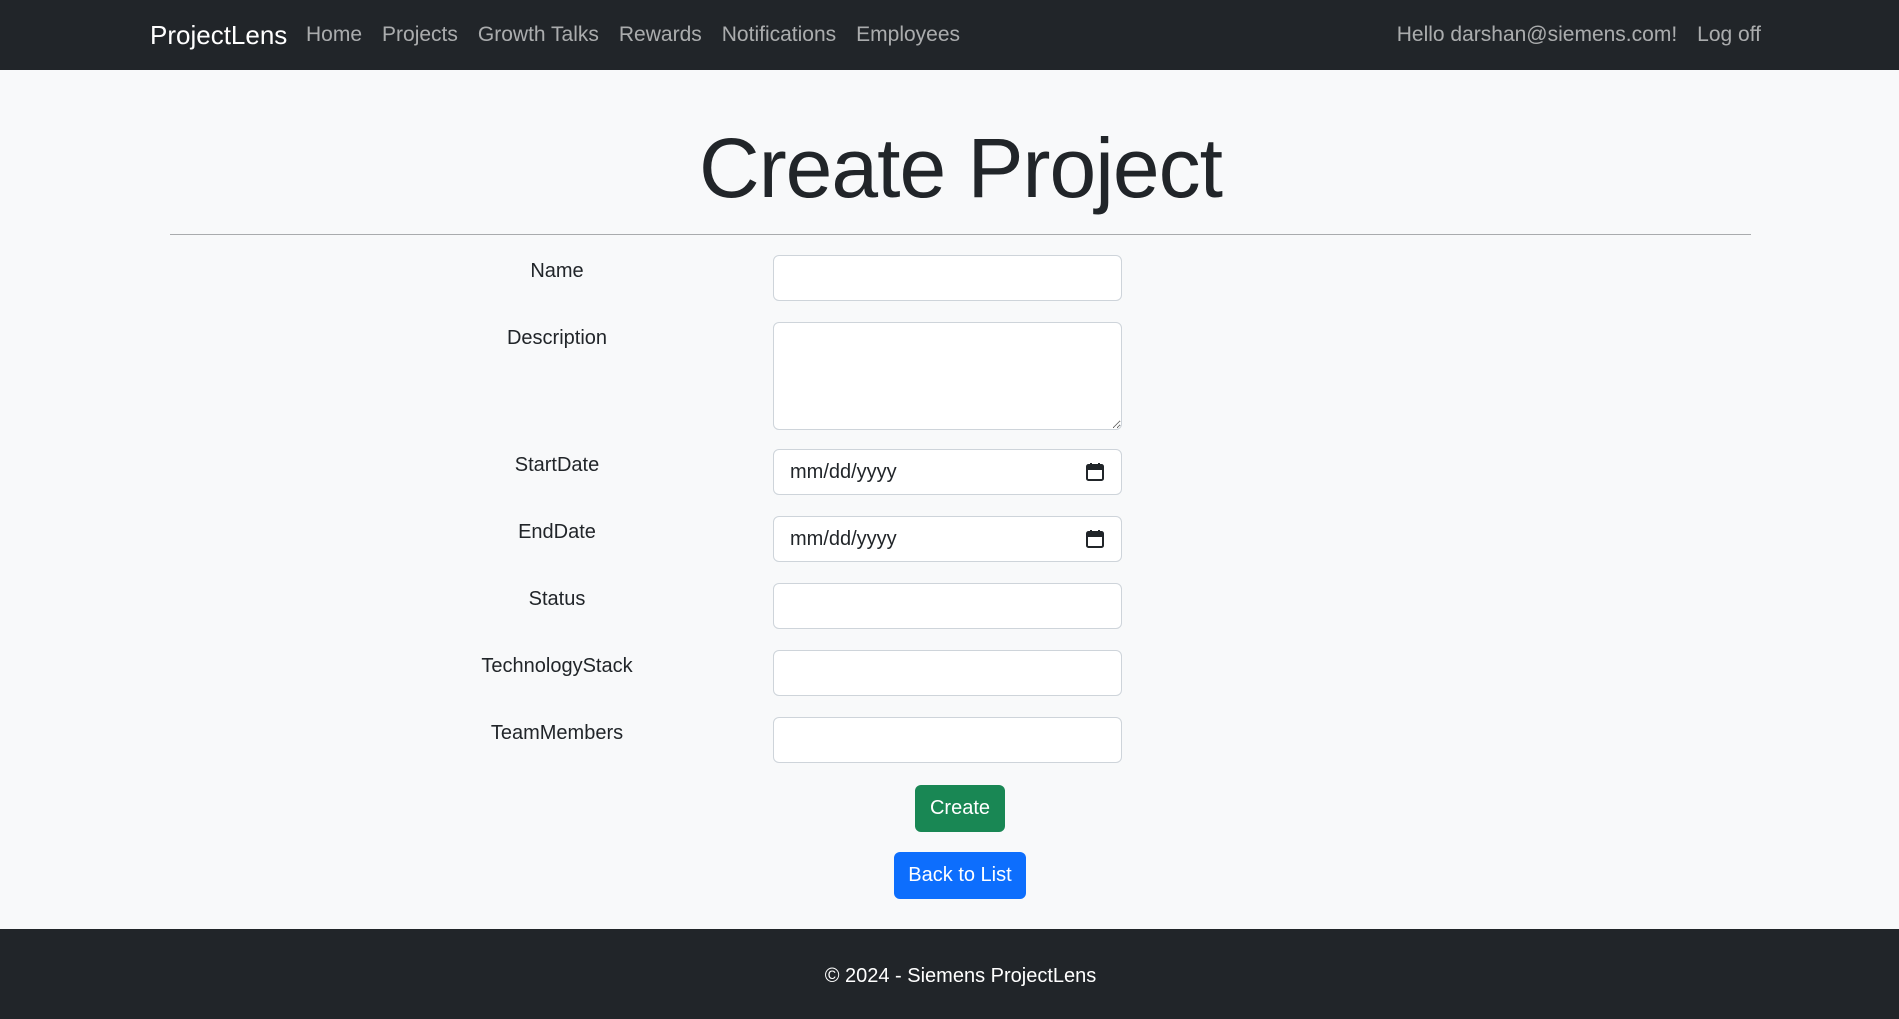 The image size is (1899, 1019). I want to click on enddate-label: EndDate, so click(557, 532).